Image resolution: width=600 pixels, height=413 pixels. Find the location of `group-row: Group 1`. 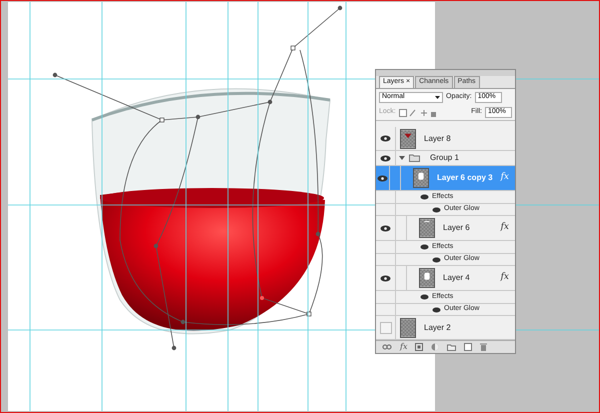

group-row: Group 1 is located at coordinates (445, 158).